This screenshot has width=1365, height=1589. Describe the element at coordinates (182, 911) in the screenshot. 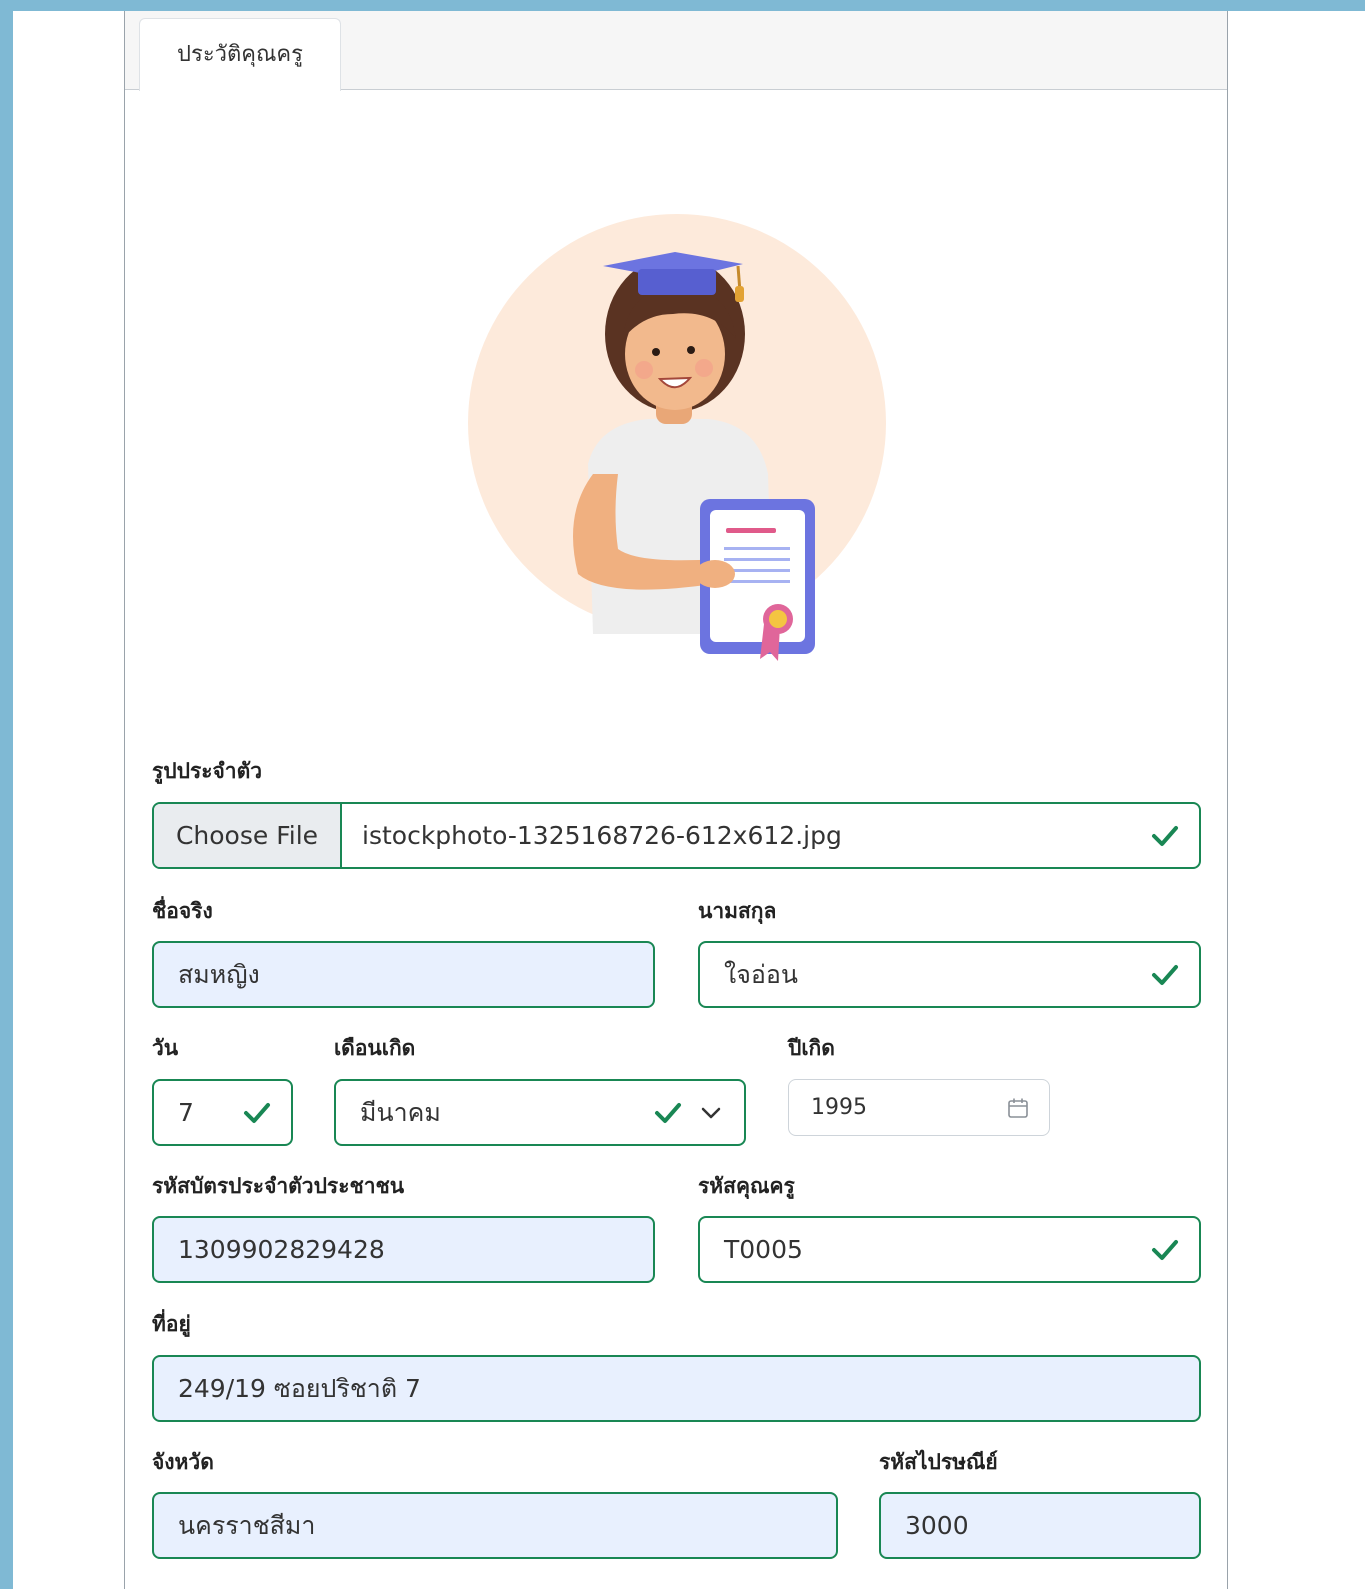

I see `firstname-label: ชื่อจริง` at that location.